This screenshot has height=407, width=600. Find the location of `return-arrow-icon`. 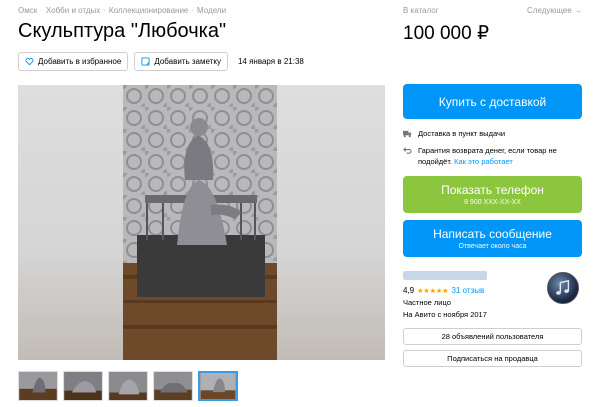

return-arrow-icon is located at coordinates (407, 150).